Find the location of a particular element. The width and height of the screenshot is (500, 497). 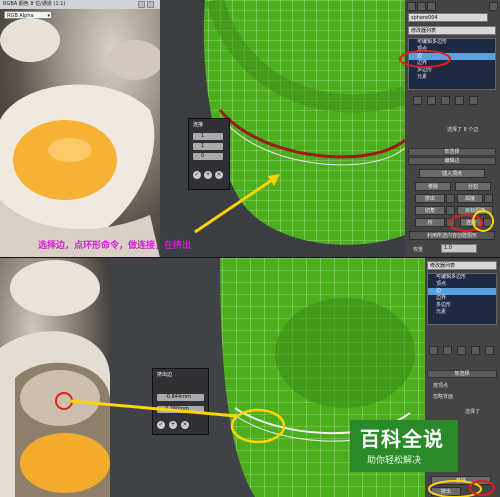

watermark-title: 百科全说 is located at coordinates (402, 439).